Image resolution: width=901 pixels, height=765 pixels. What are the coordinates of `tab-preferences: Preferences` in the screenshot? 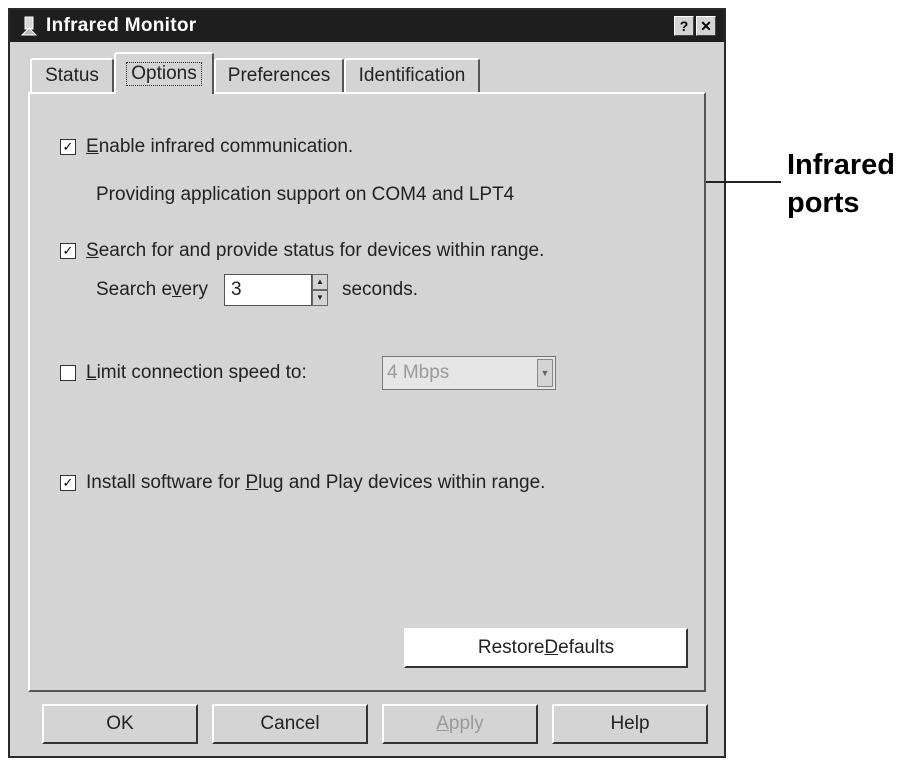 It's located at (279, 75).